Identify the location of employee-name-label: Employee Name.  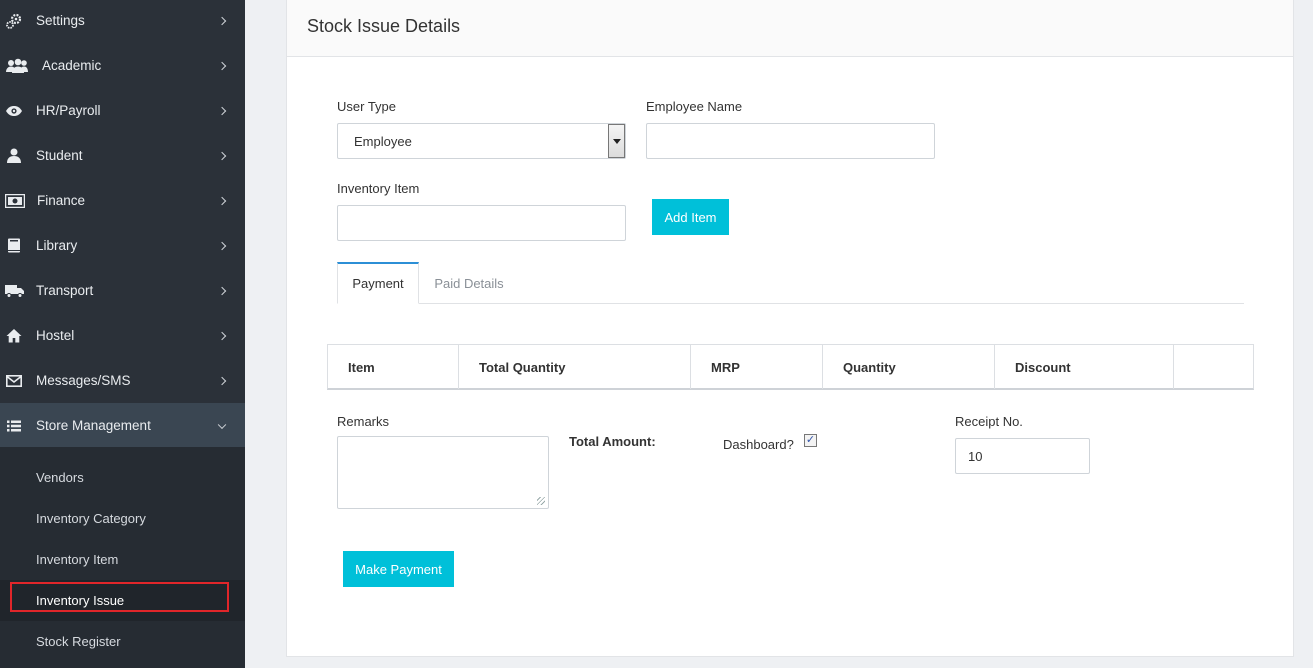
(694, 106).